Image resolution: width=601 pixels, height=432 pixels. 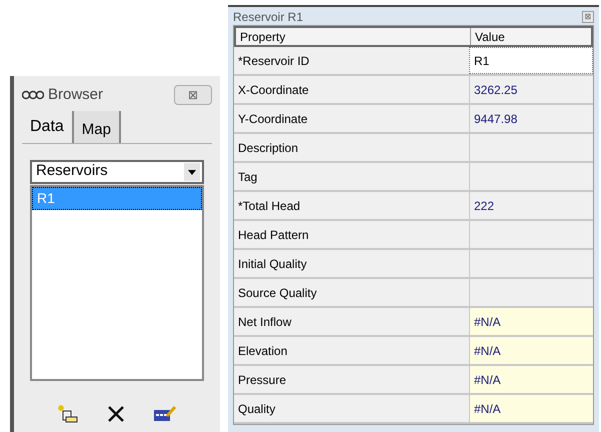 I want to click on property-name: X-Coordinate, so click(x=273, y=90).